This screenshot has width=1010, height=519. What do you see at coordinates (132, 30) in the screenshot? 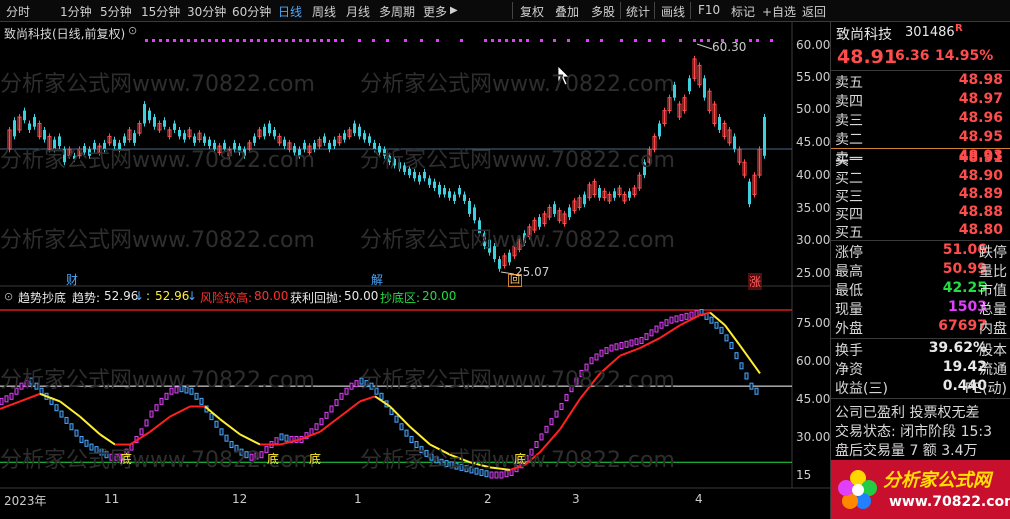
I see `title-settings-icon: ⊙` at bounding box center [132, 30].